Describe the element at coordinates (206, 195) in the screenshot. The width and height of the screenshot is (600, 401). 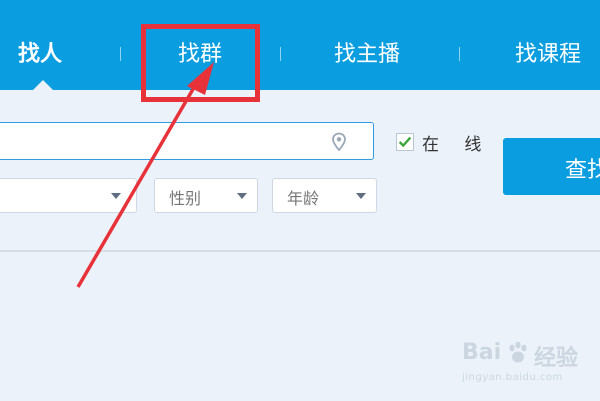
I see `gender-dropdown: 性别` at that location.